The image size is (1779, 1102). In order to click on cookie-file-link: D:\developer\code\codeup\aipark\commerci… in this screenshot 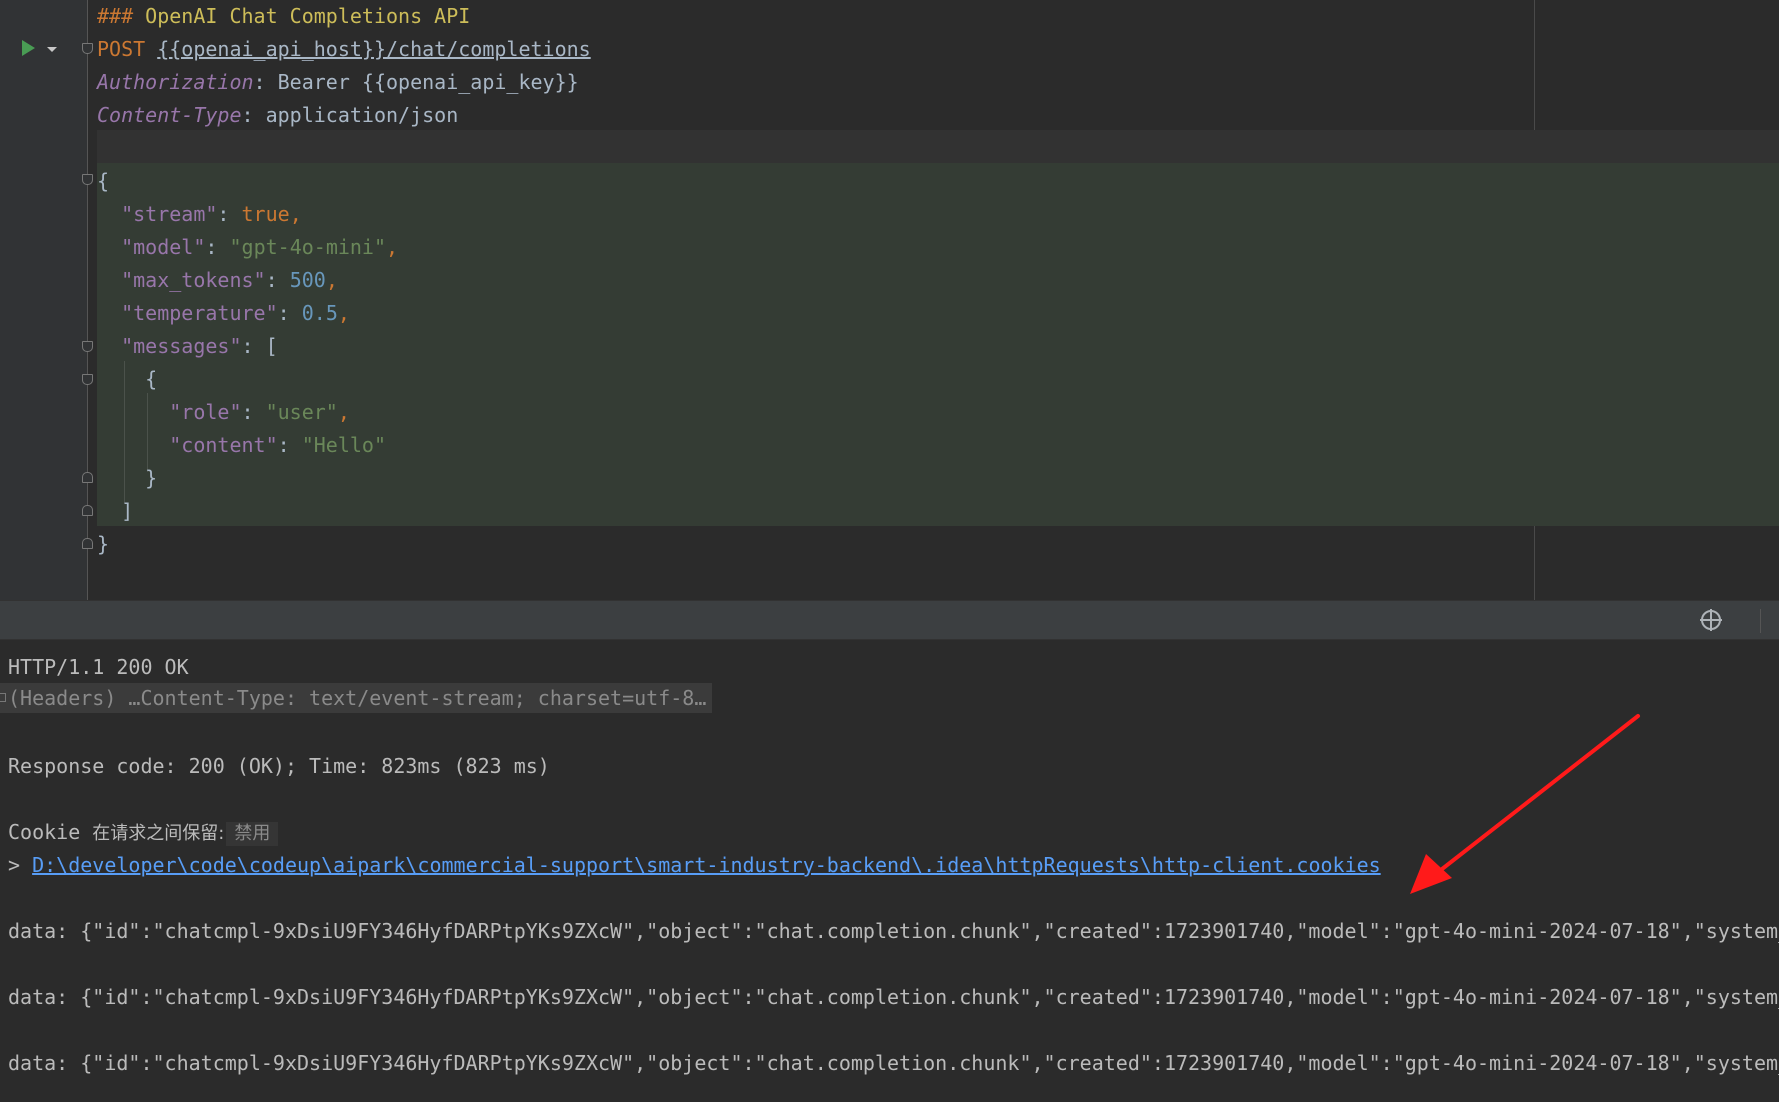, I will do `click(706, 865)`.